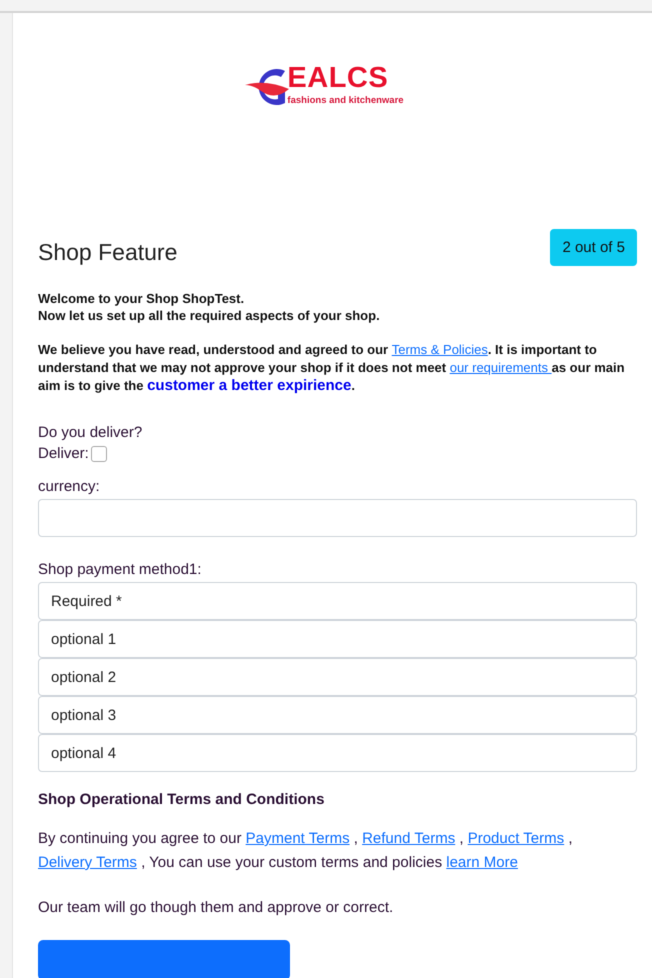  What do you see at coordinates (98, 454) in the screenshot?
I see `deliver-checkbox` at bounding box center [98, 454].